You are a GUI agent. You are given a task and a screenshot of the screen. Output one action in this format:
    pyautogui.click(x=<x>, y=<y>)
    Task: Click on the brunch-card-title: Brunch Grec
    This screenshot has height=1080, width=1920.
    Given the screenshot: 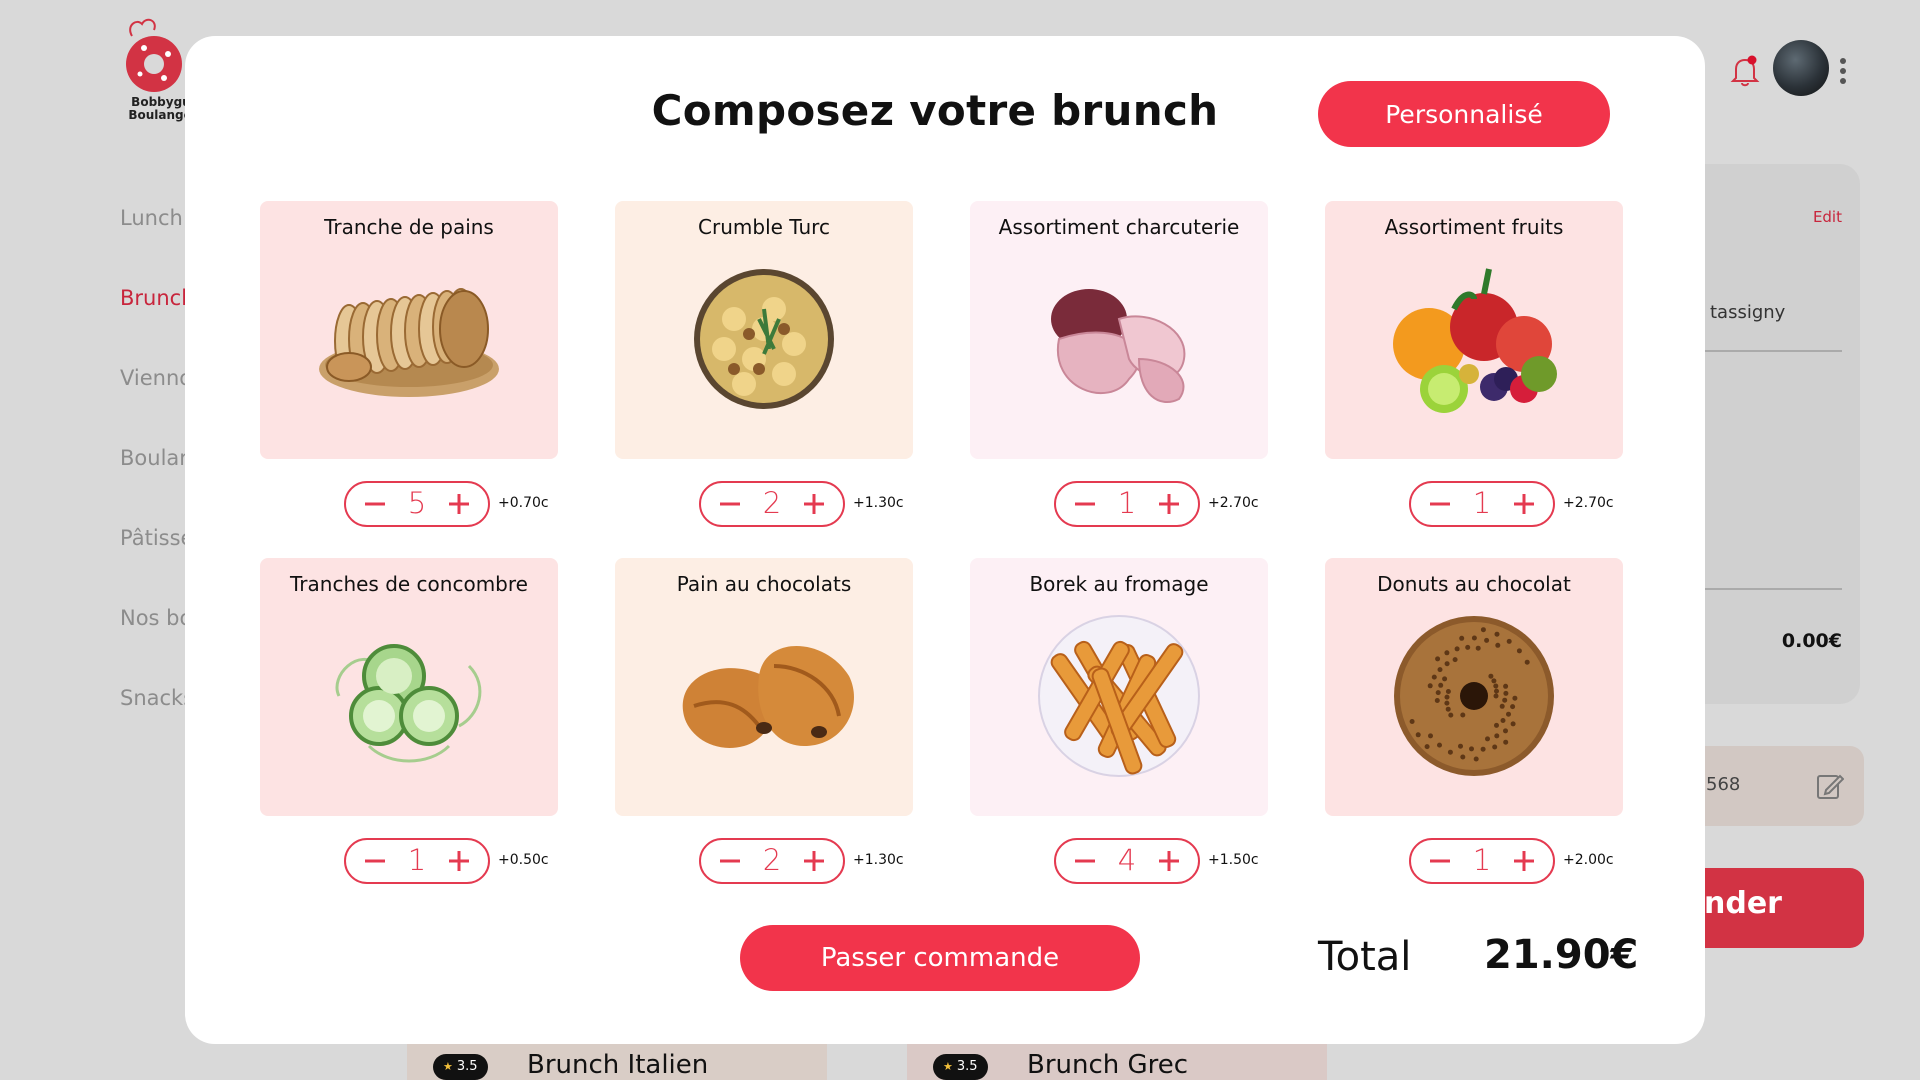 What is the action you would take?
    pyautogui.click(x=1108, y=1065)
    